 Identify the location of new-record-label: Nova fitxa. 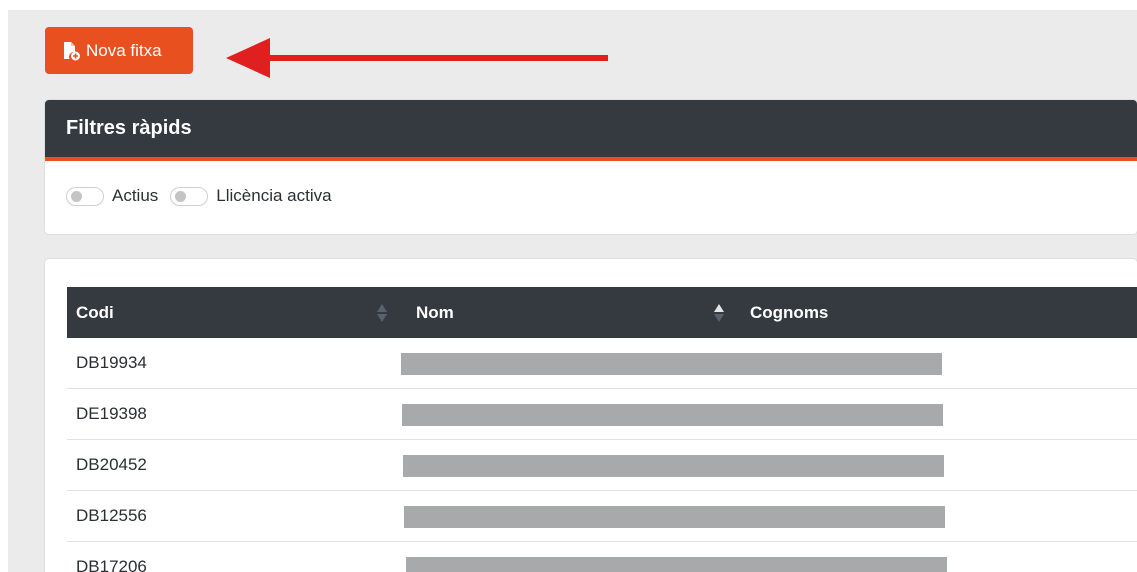
(124, 50).